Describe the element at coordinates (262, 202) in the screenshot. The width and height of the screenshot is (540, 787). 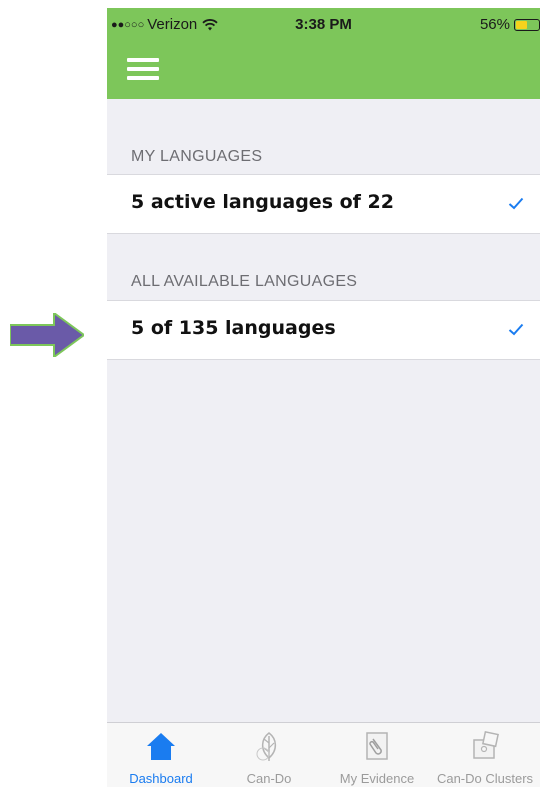
I see `my-languages-row-label: 5 active languages of 22` at that location.